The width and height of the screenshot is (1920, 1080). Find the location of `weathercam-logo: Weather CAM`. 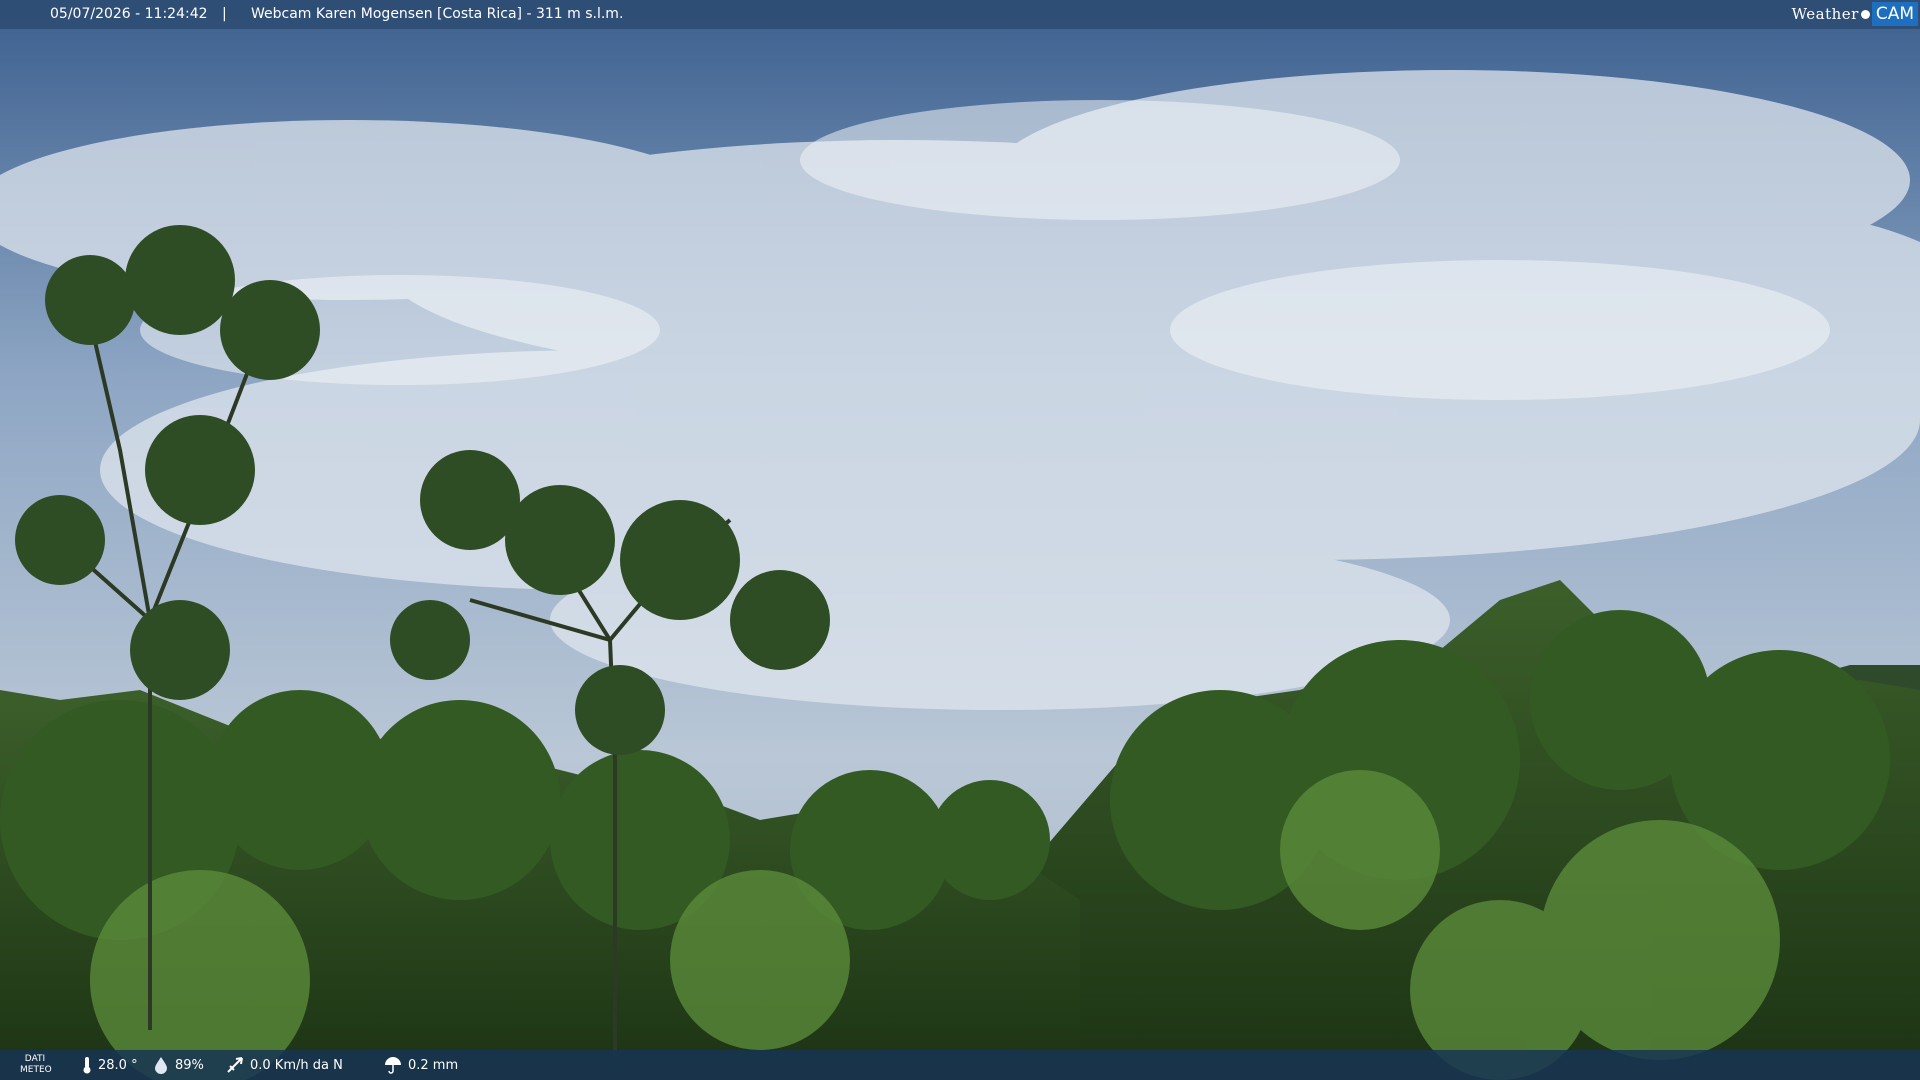

weathercam-logo: Weather CAM is located at coordinates (1855, 14).